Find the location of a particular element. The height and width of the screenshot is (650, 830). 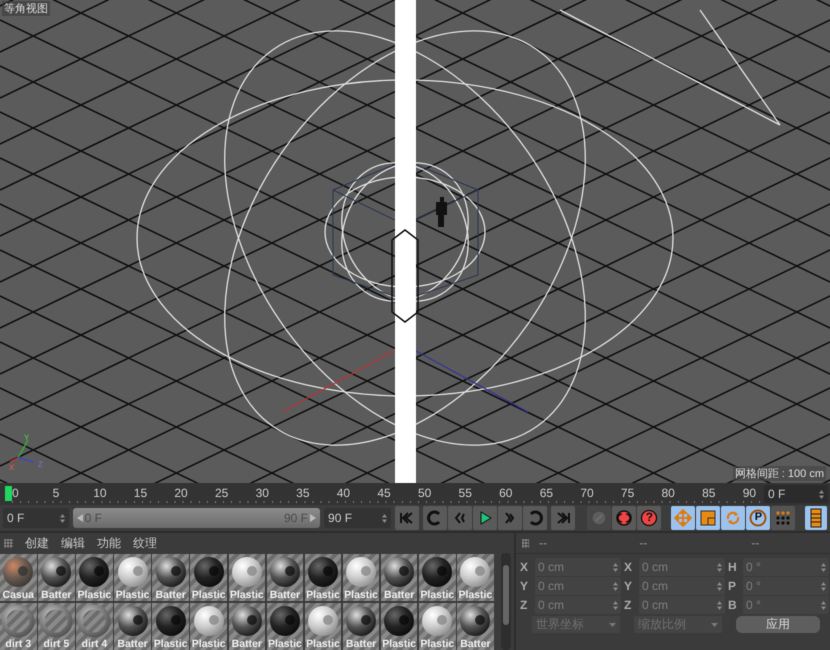

axis-label: X is located at coordinates (629, 567).